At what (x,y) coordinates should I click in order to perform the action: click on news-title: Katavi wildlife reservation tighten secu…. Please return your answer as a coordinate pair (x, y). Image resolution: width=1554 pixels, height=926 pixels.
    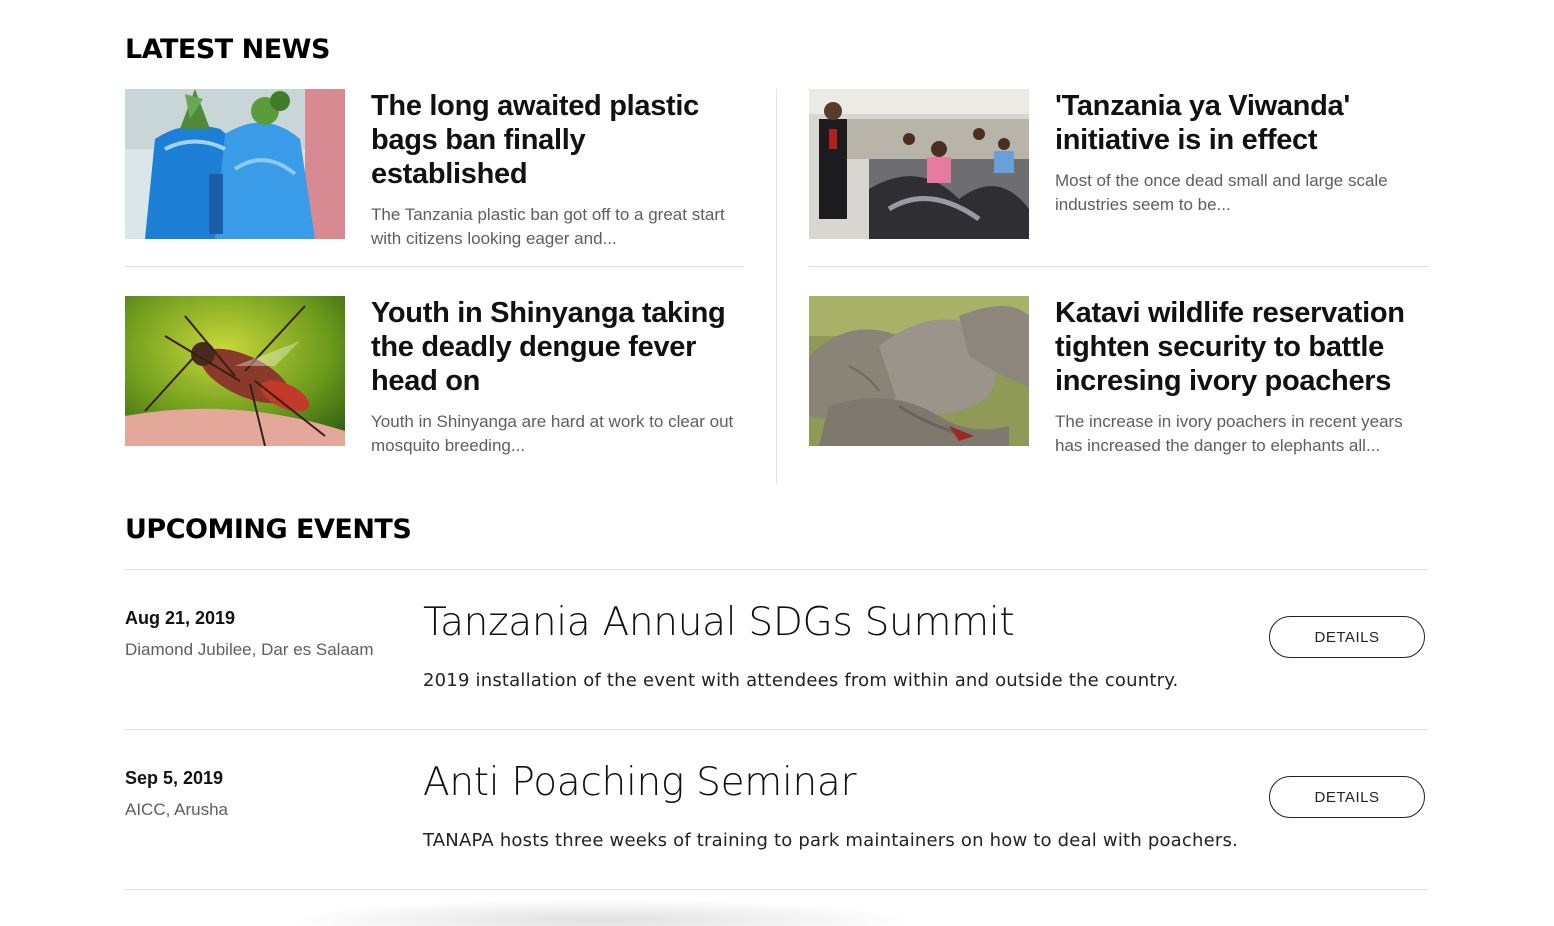
    Looking at the image, I should click on (1242, 347).